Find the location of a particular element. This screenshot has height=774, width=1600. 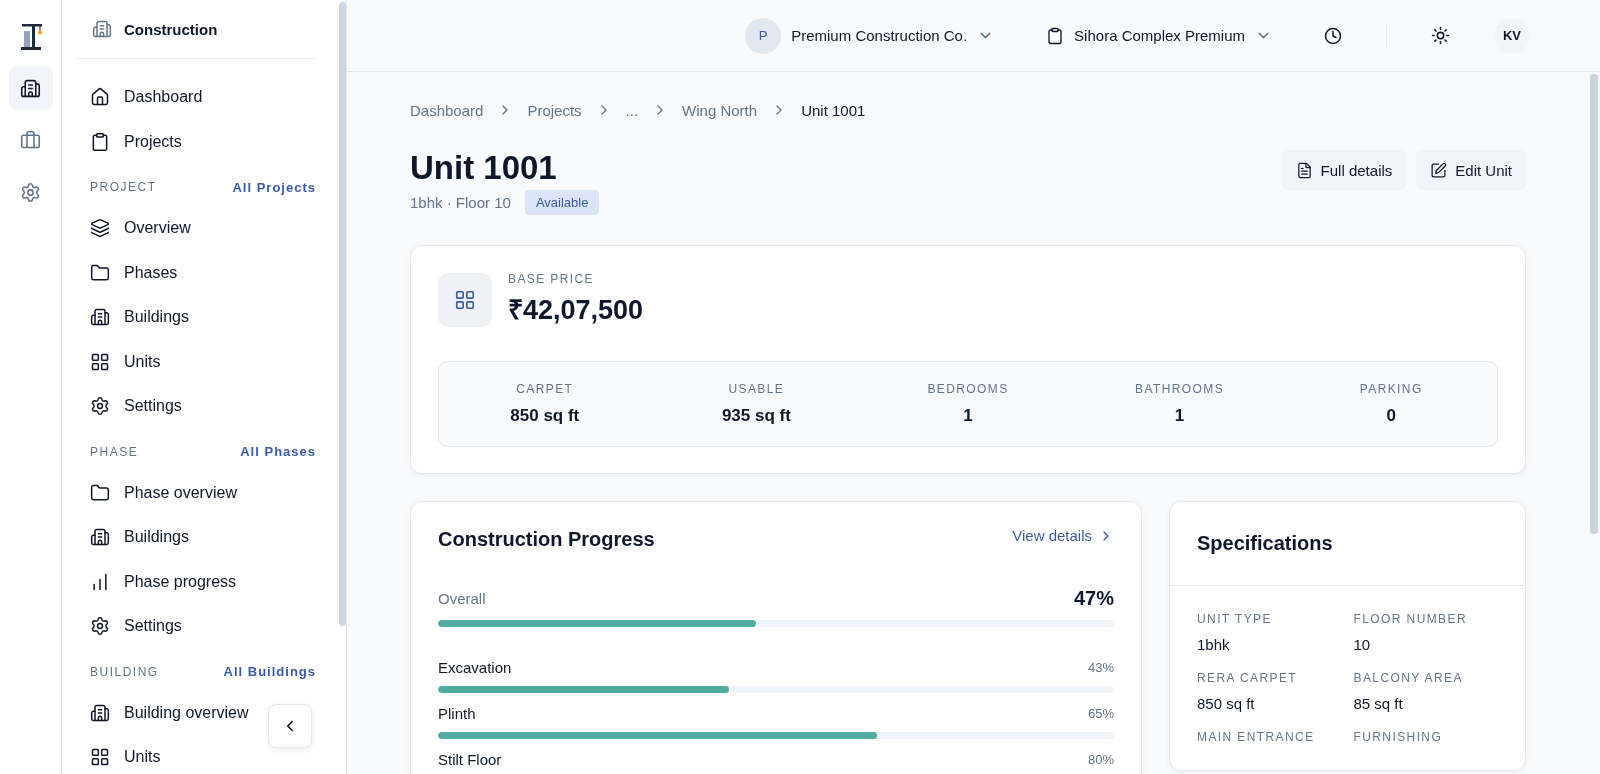

stage-label: Excavation is located at coordinates (475, 667).